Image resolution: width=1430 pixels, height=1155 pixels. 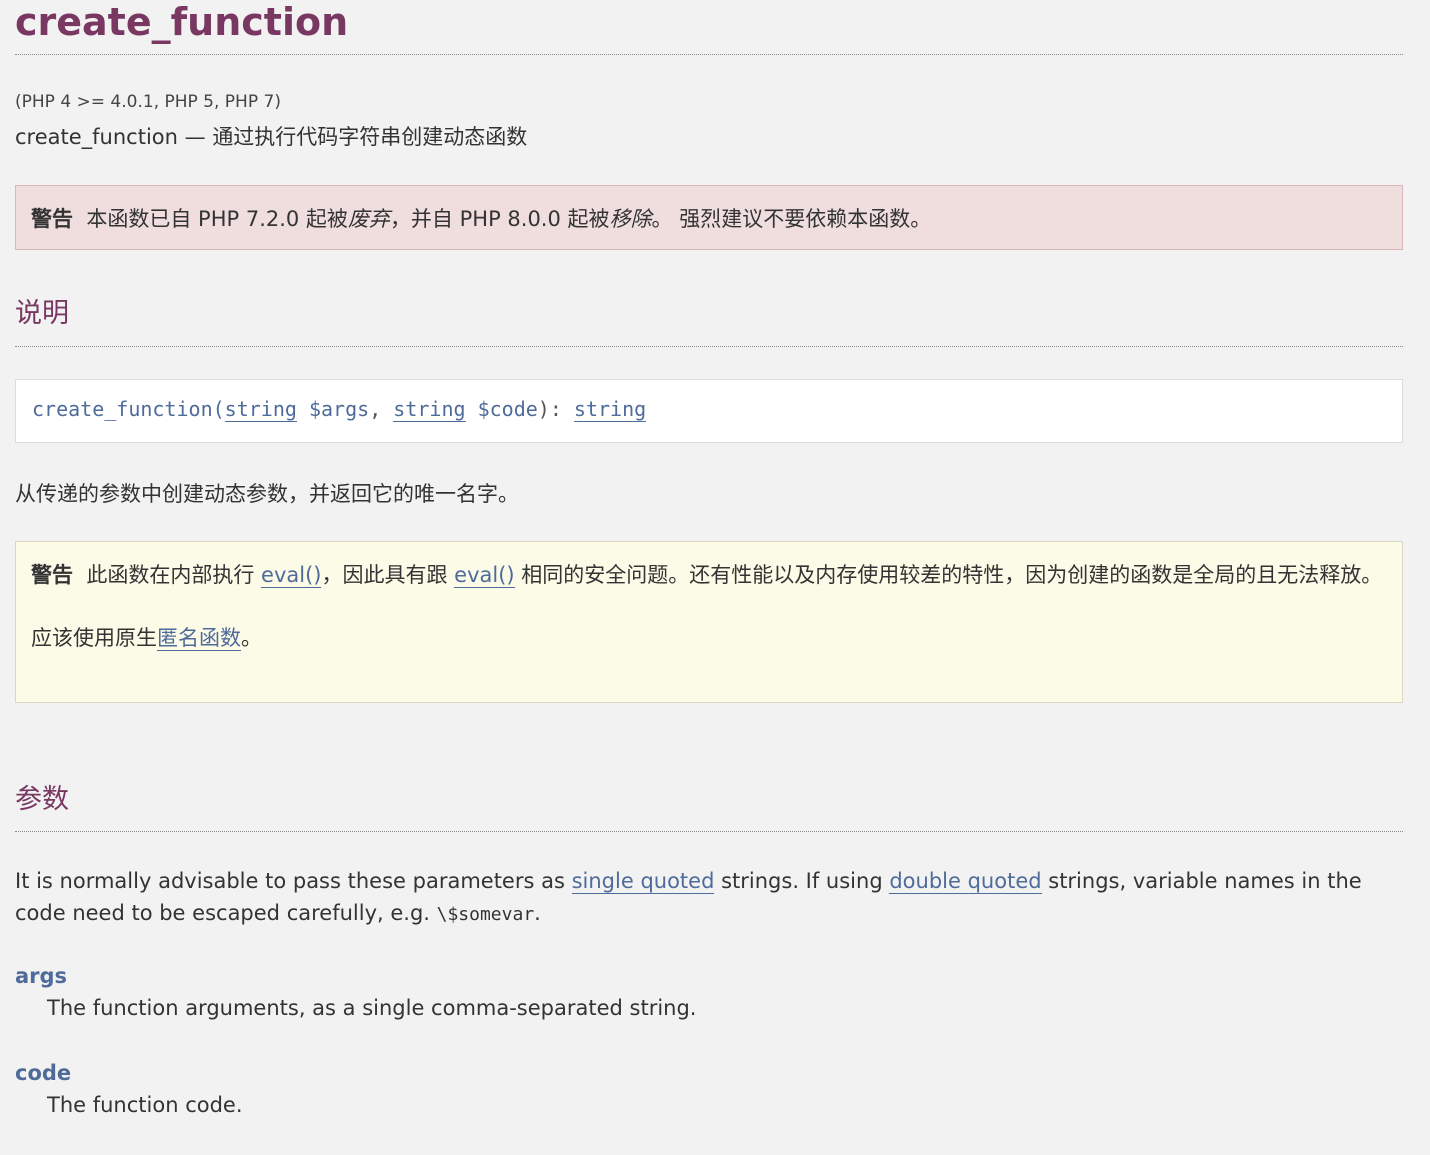 I want to click on warning-text-3: 。 强烈建议不要依赖本函数。, so click(x=791, y=219).